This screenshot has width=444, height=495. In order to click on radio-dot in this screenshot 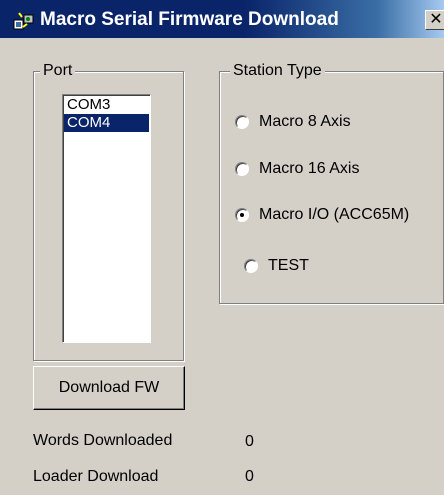, I will do `click(242, 215)`.